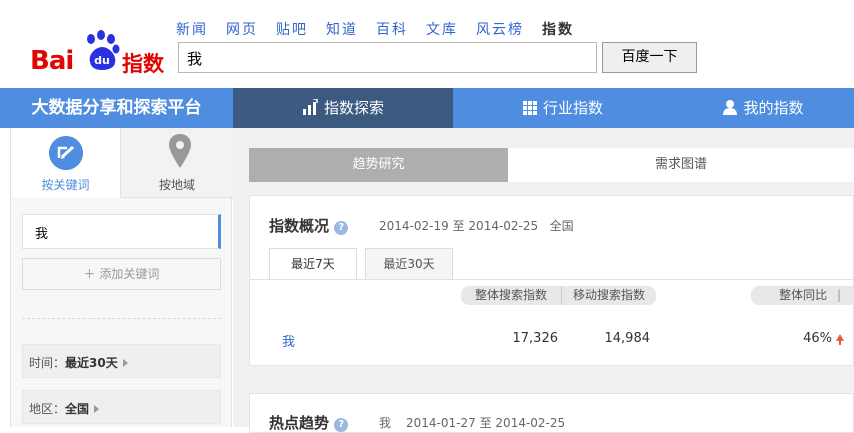 The width and height of the screenshot is (854, 433). I want to click on plus-icon: +, so click(89, 274).